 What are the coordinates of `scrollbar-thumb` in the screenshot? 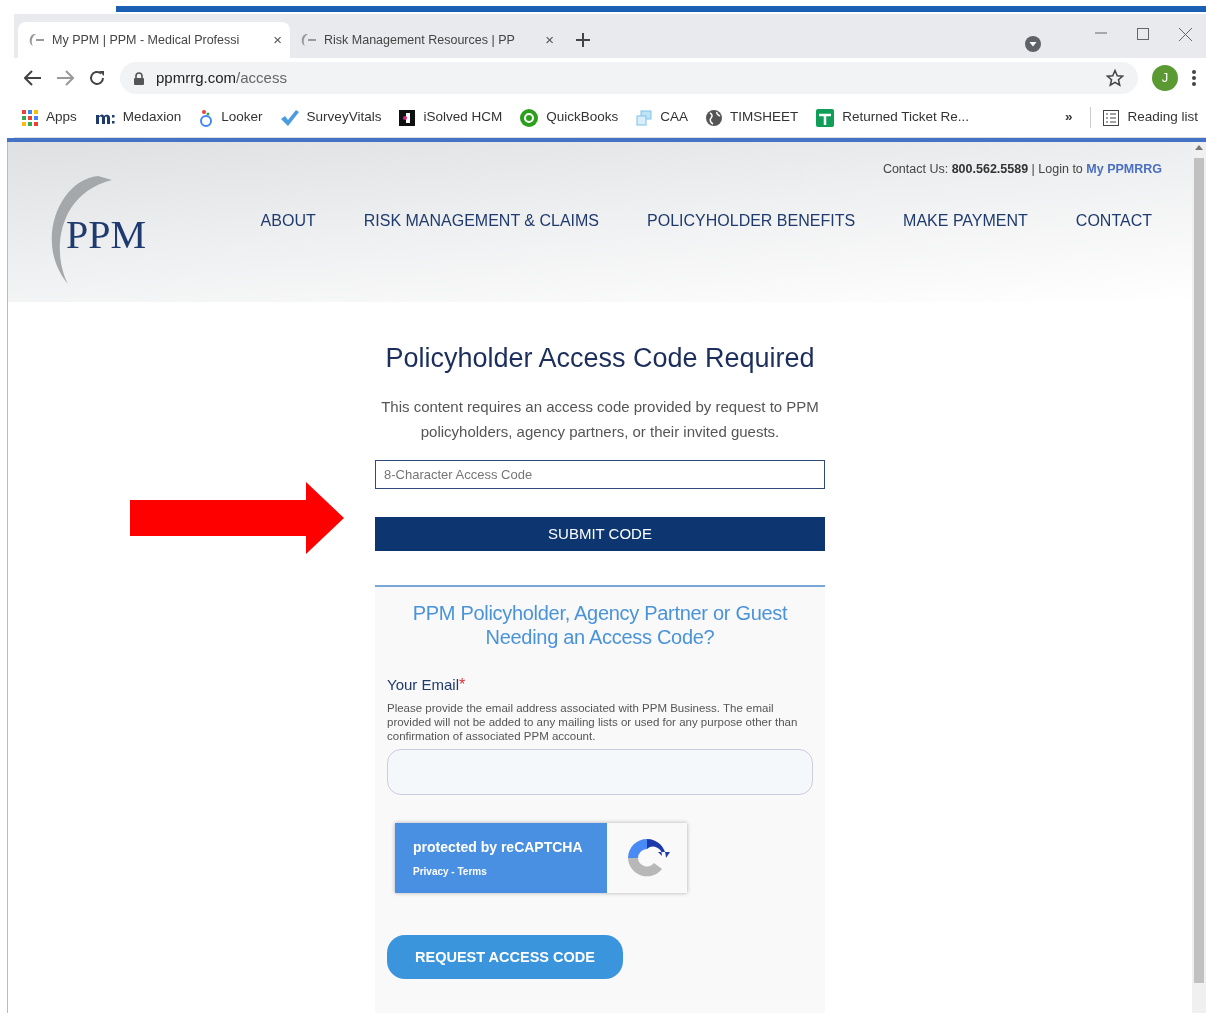 It's located at (1199, 570).